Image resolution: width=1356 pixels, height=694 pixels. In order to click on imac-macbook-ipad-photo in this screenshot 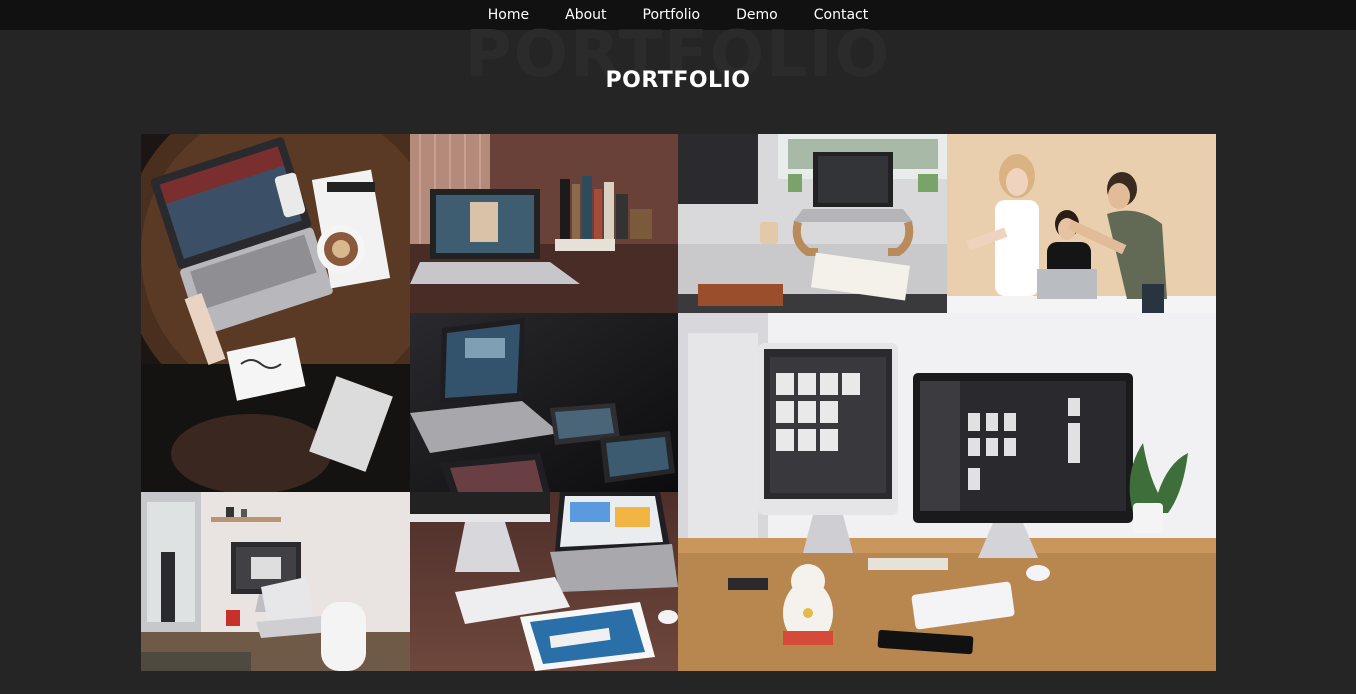, I will do `click(544, 581)`.